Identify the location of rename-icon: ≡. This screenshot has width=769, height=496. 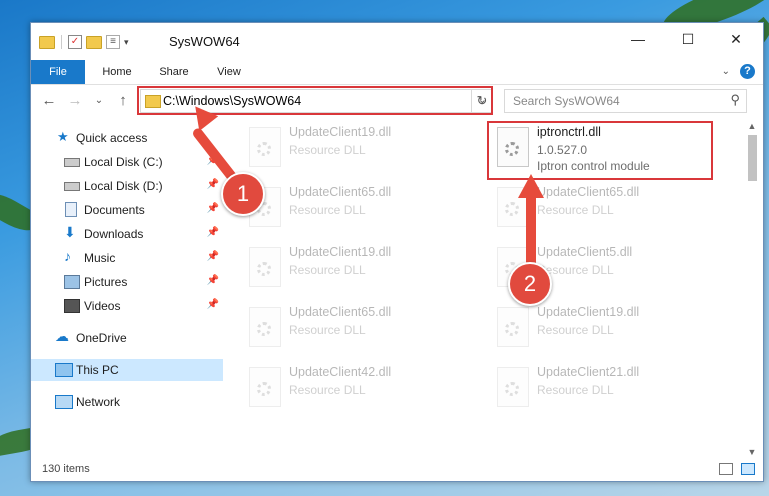
(113, 42).